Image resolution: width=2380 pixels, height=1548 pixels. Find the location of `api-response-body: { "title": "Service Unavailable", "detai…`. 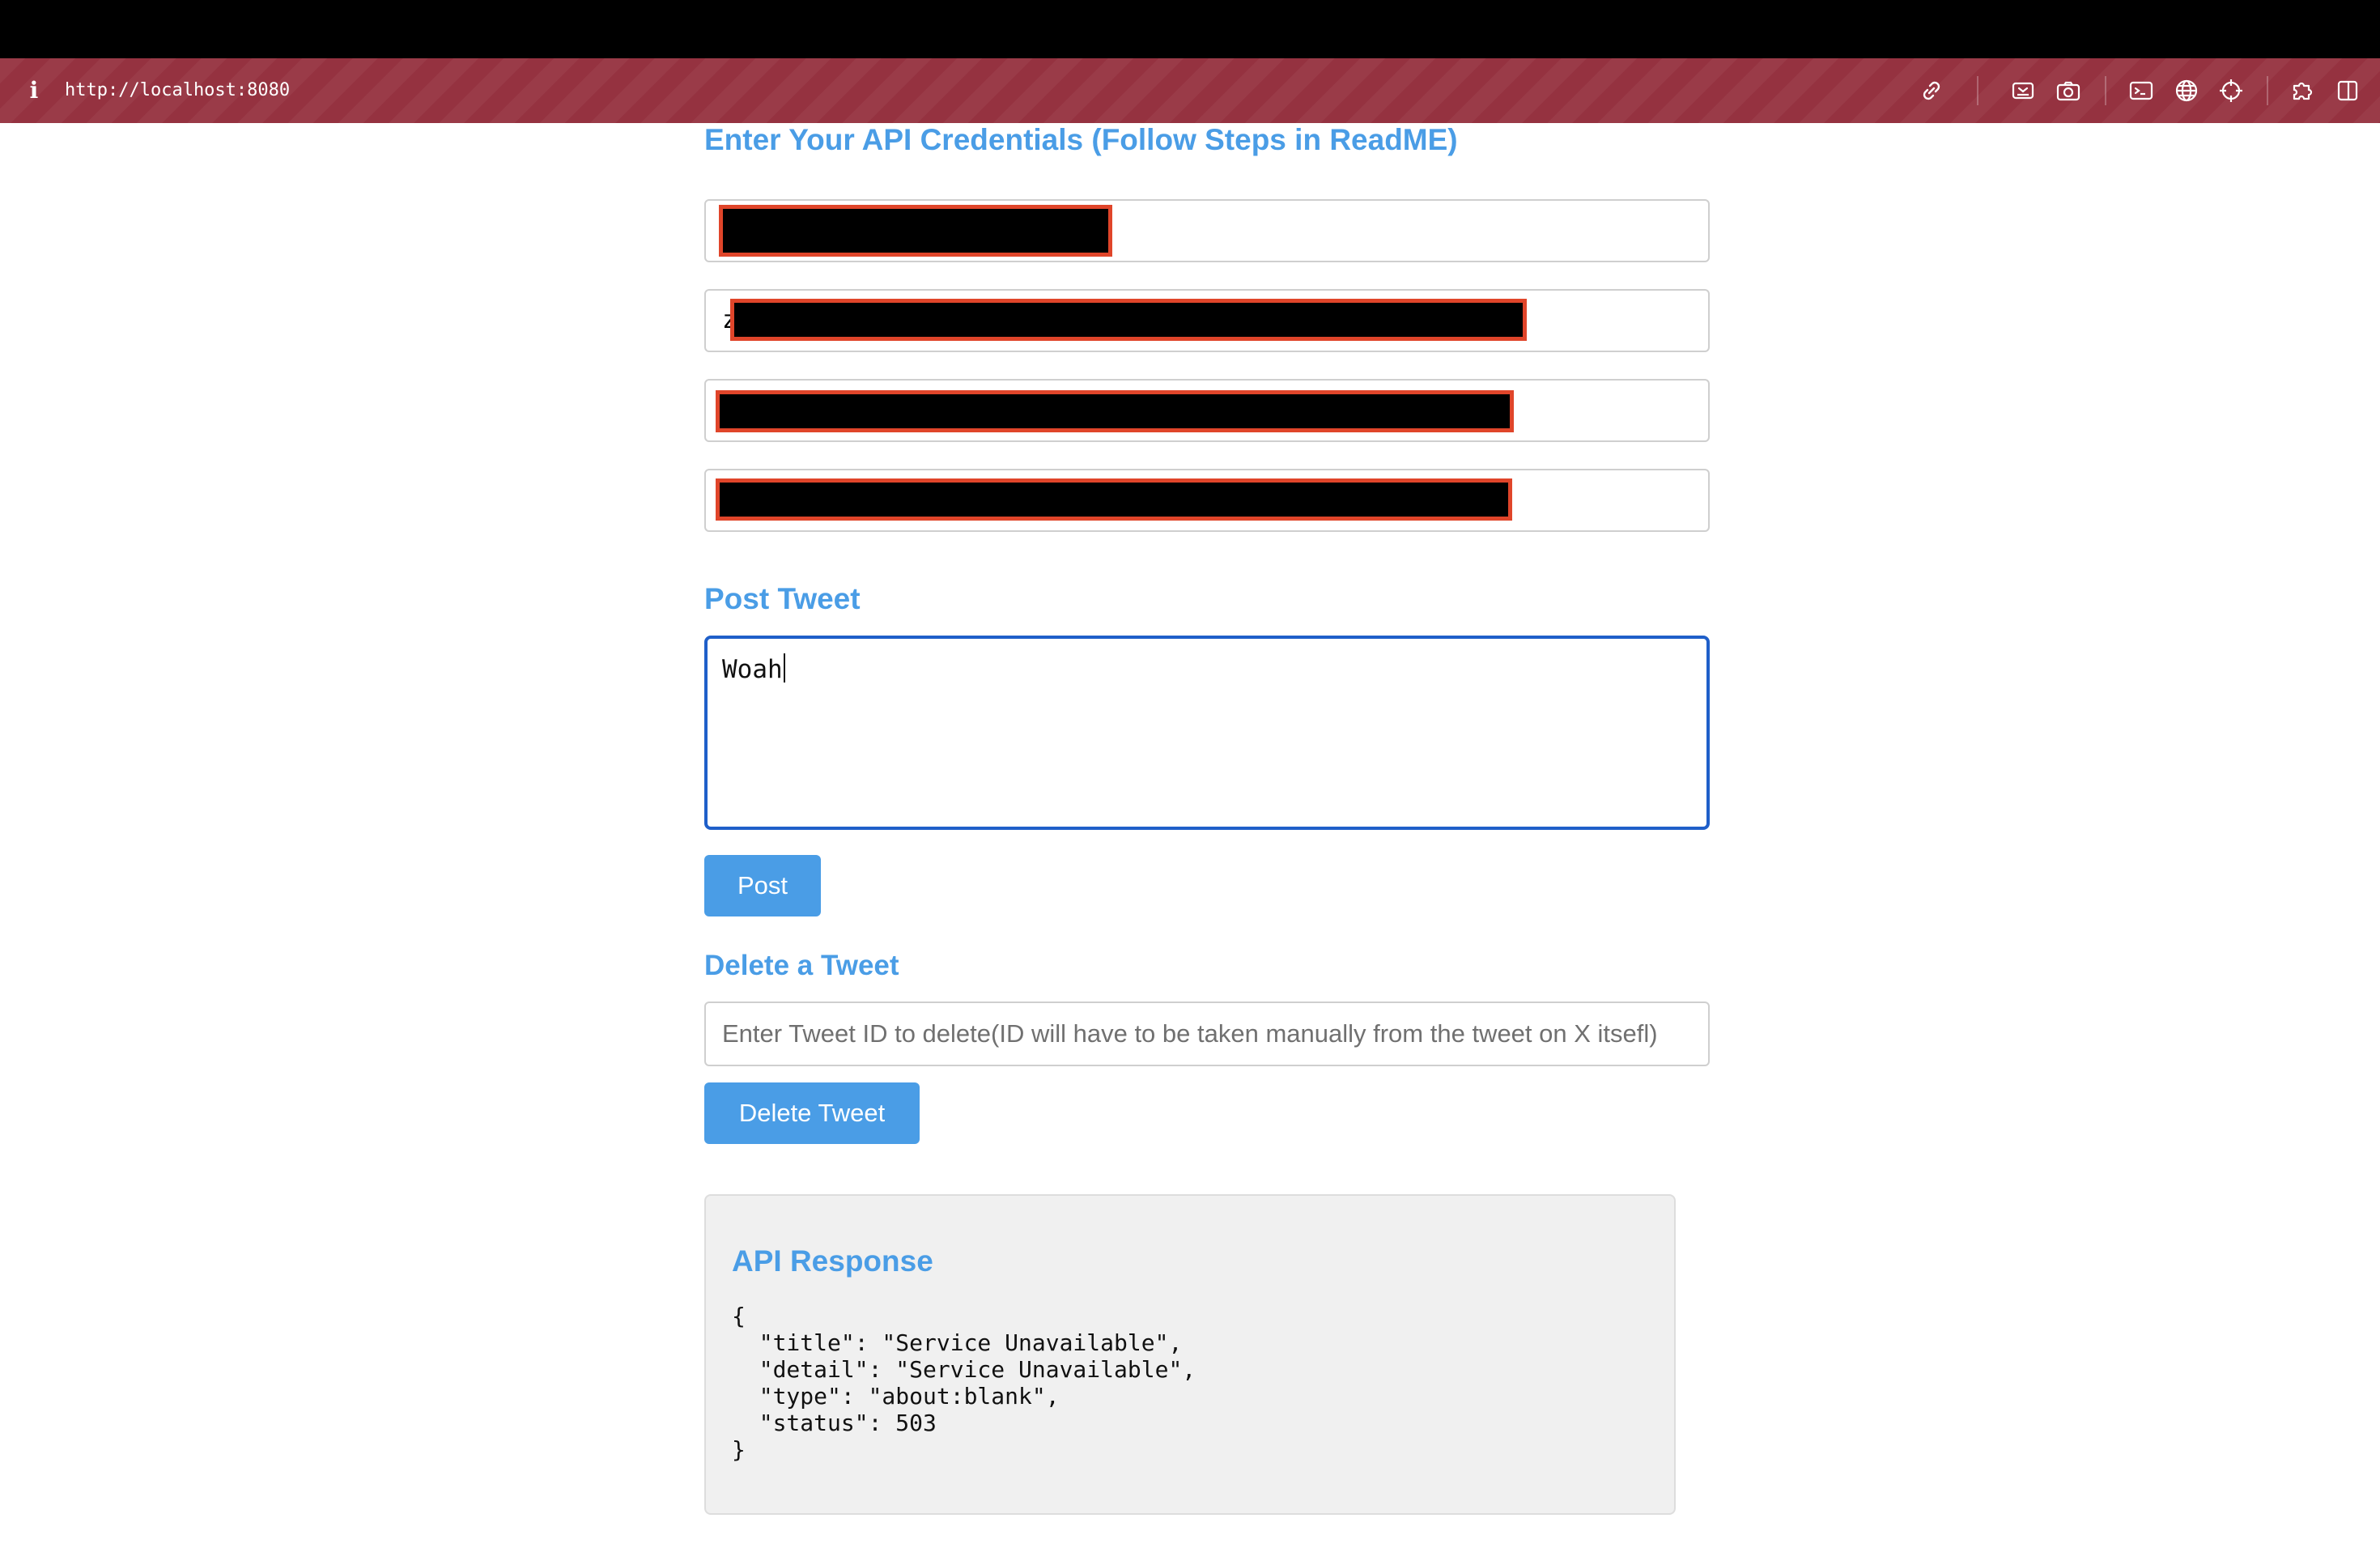

api-response-body: { "title": "Service Unavailable", "detai… is located at coordinates (964, 1383).